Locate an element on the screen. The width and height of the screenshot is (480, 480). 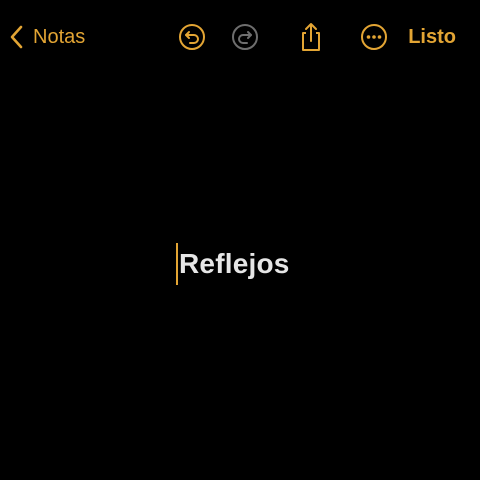
redo-button is located at coordinates (245, 37).